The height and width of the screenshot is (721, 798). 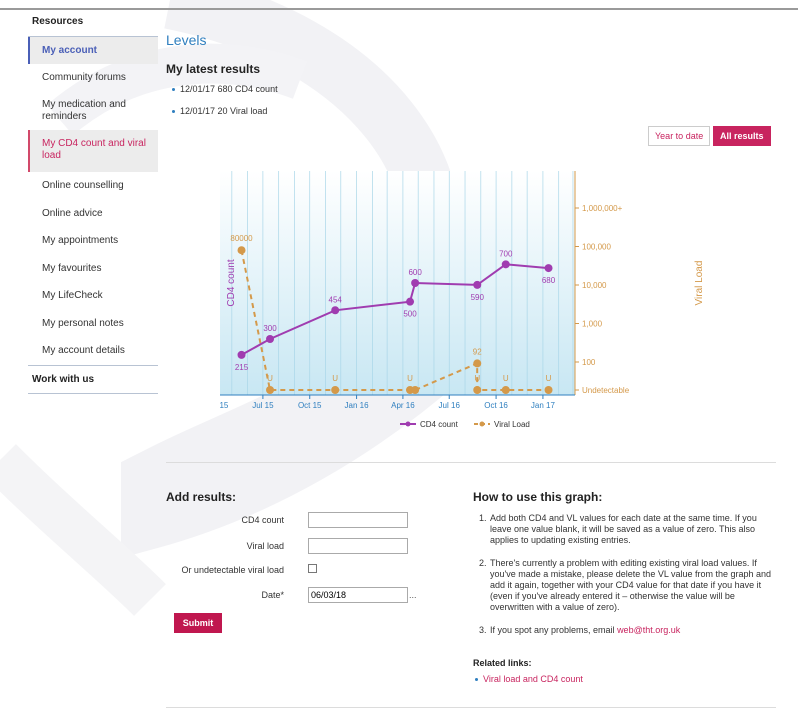 I want to click on cd4-count-data-label: 215, so click(x=242, y=367).